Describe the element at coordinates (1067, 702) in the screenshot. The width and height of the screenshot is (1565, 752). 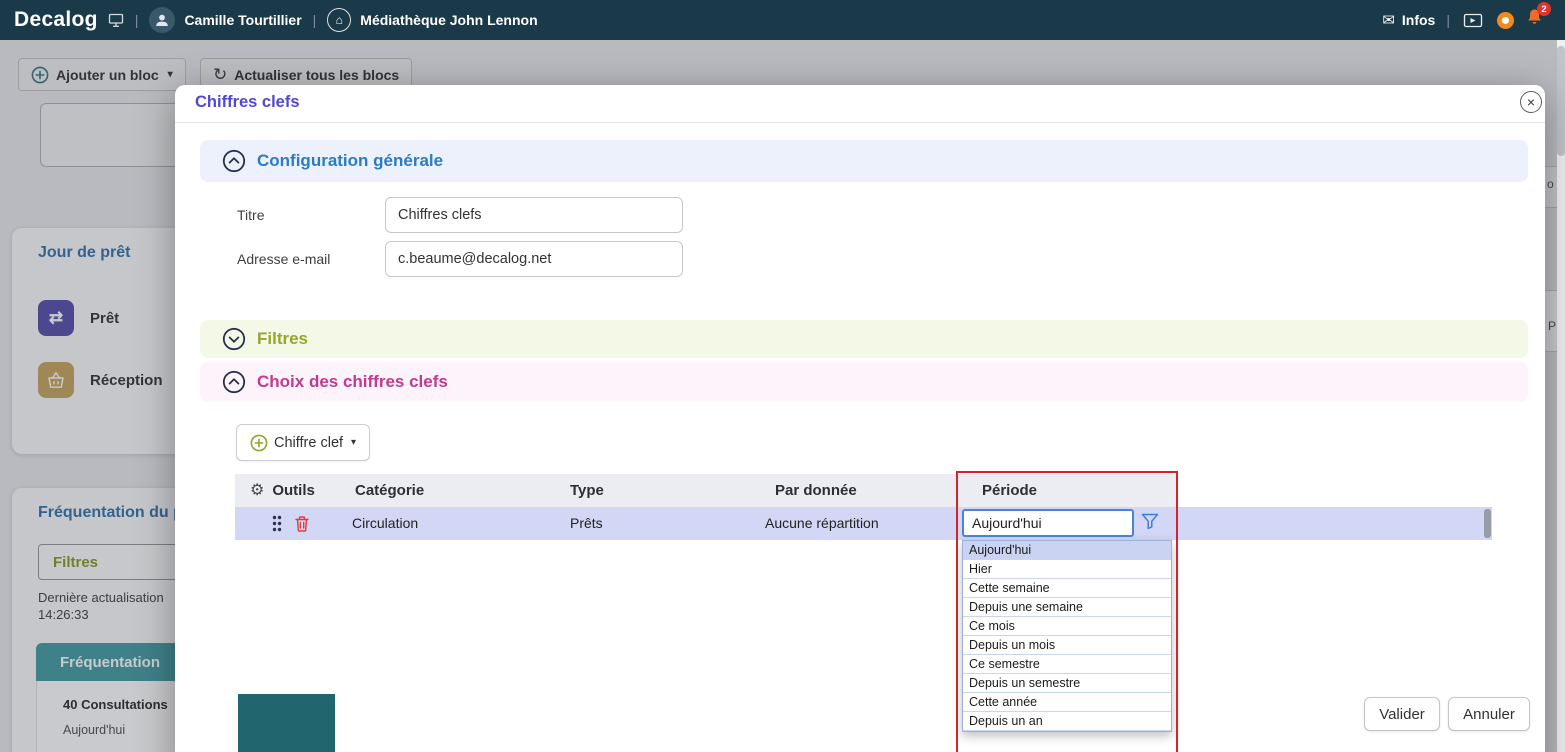
I see `dropdown-option: Cette année` at that location.